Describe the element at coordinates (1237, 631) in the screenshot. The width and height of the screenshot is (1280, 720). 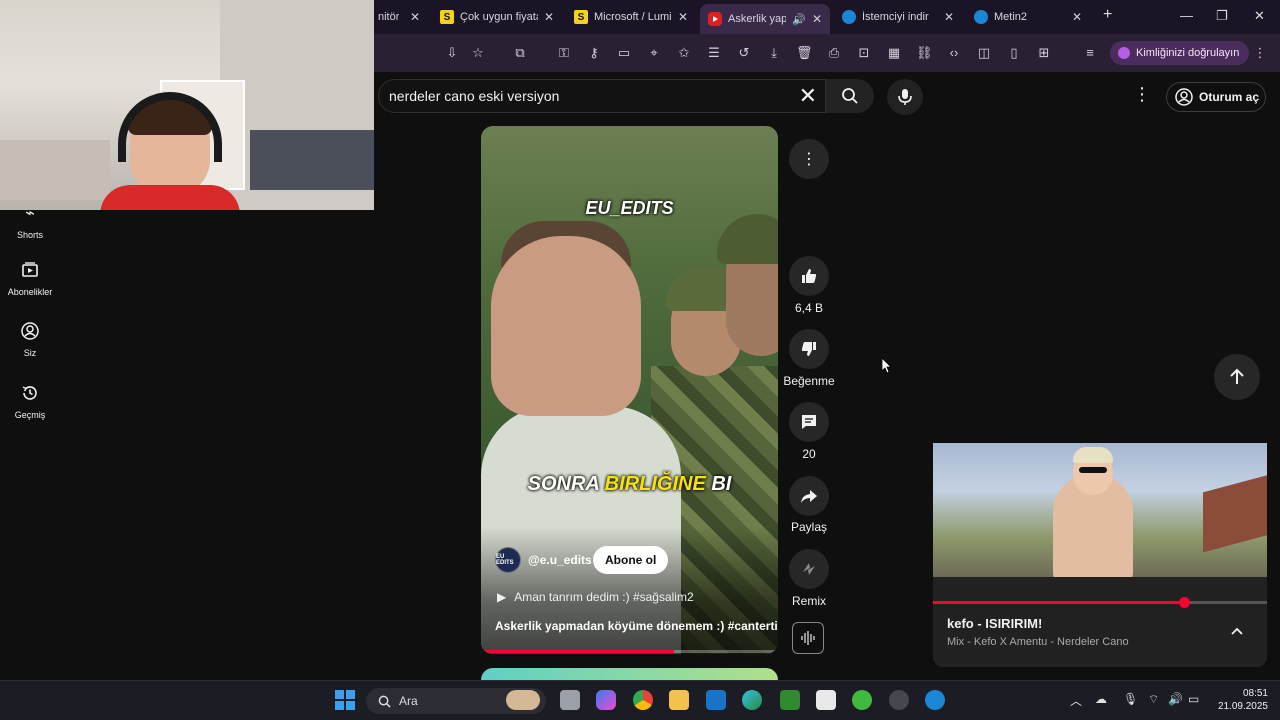
I see `chevron-up-icon` at that location.